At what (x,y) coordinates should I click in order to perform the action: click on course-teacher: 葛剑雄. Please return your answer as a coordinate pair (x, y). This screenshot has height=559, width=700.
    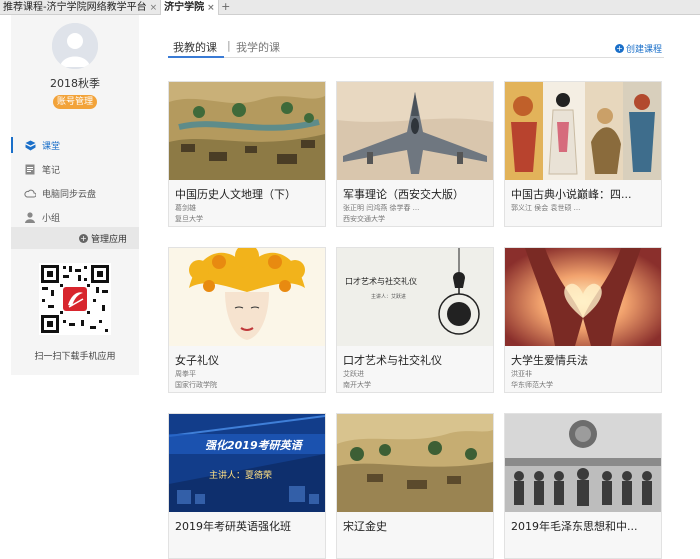
    Looking at the image, I should click on (185, 208).